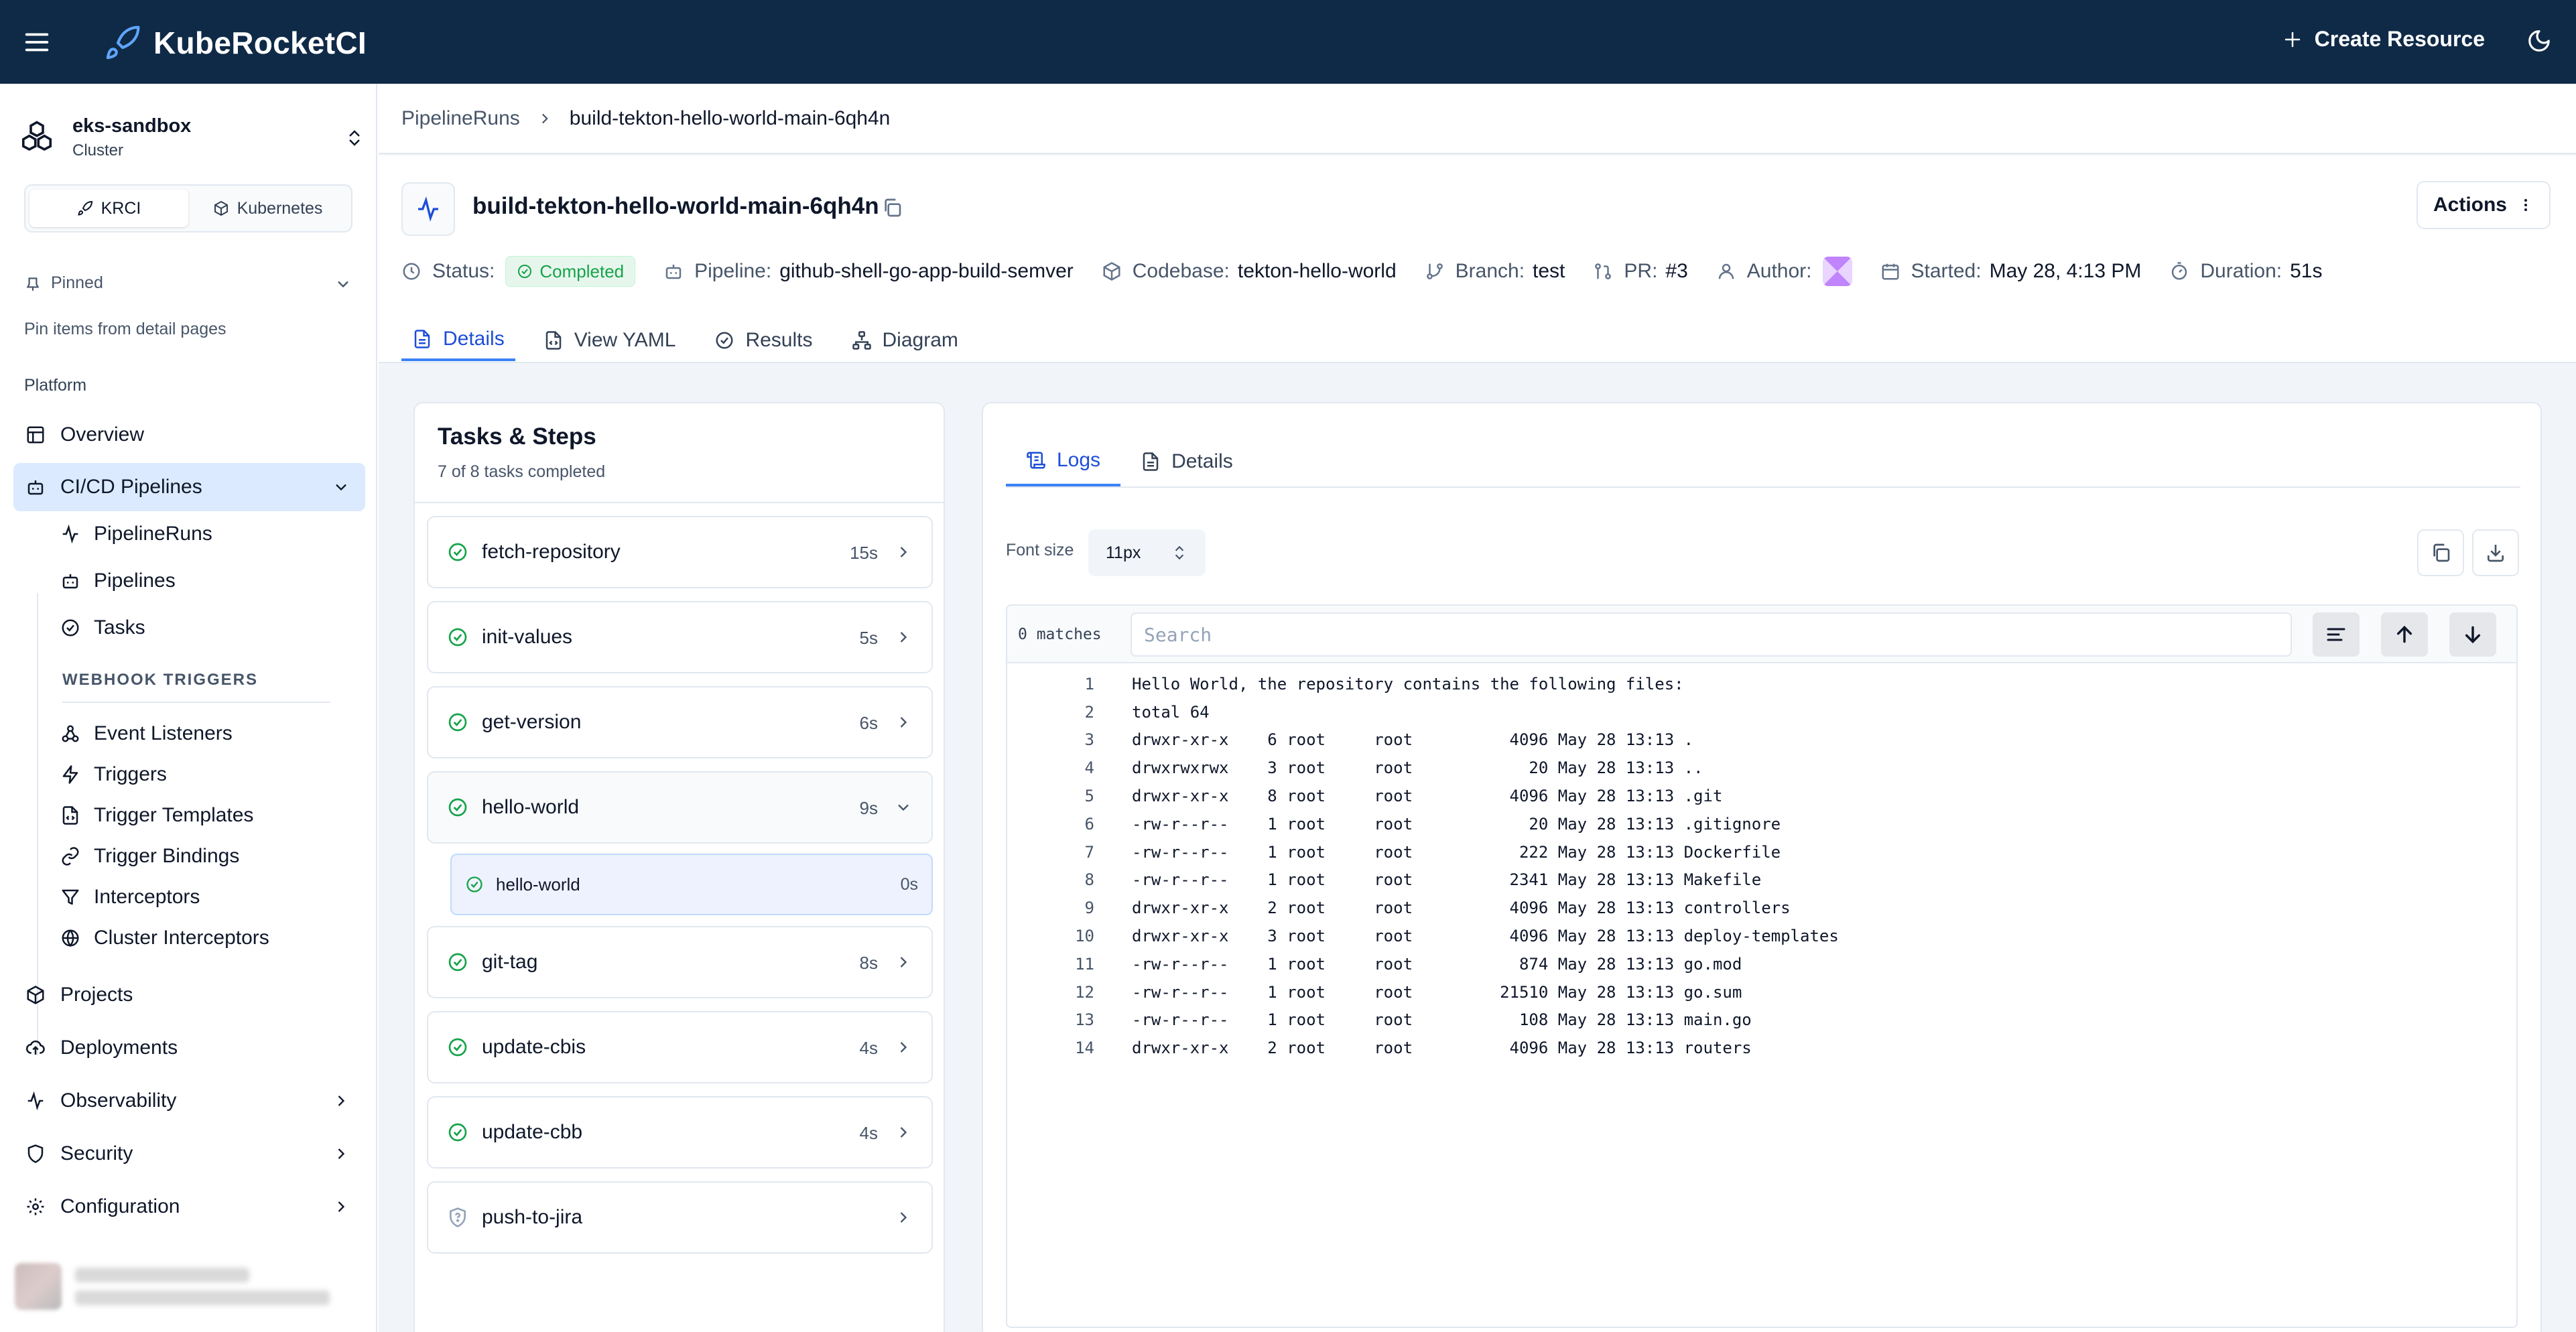 Image resolution: width=2576 pixels, height=1332 pixels. I want to click on sidebar-item-projects: Projects, so click(189, 995).